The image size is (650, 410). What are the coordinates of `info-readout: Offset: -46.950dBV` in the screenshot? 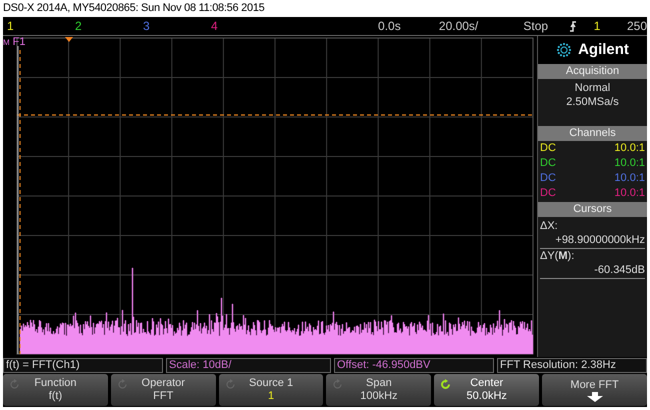 It's located at (414, 365).